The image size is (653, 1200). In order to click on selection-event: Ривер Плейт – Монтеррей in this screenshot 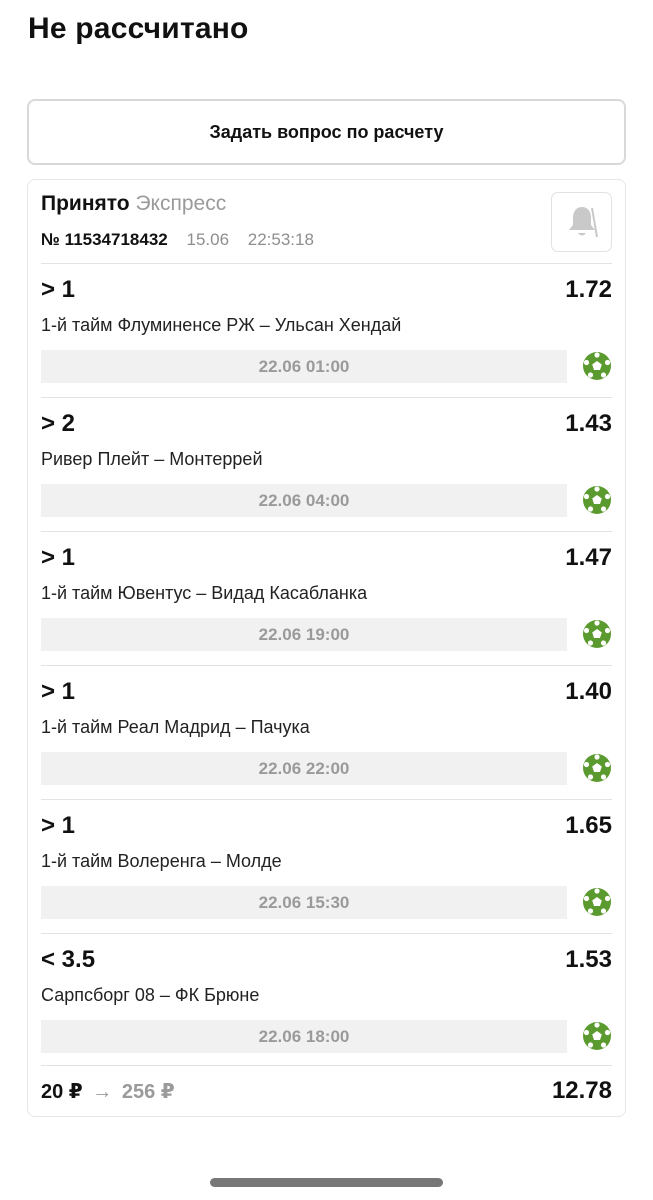, I will do `click(152, 459)`.